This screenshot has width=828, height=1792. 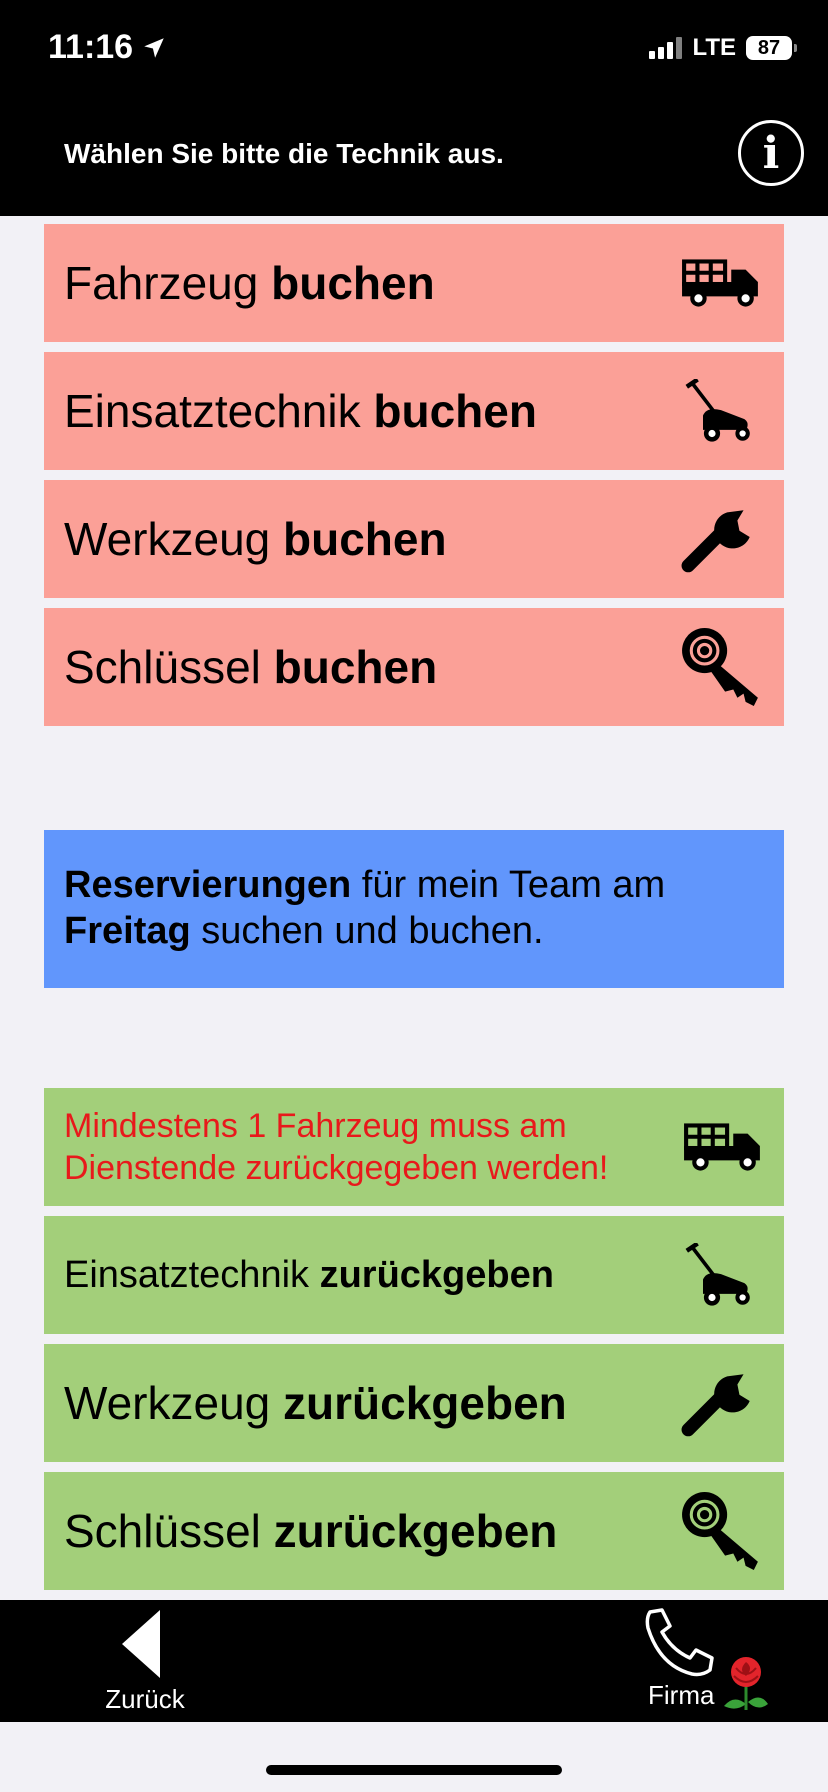 I want to click on return-equipment-label: Einsatztechnik zurückgeben, so click(x=309, y=1275).